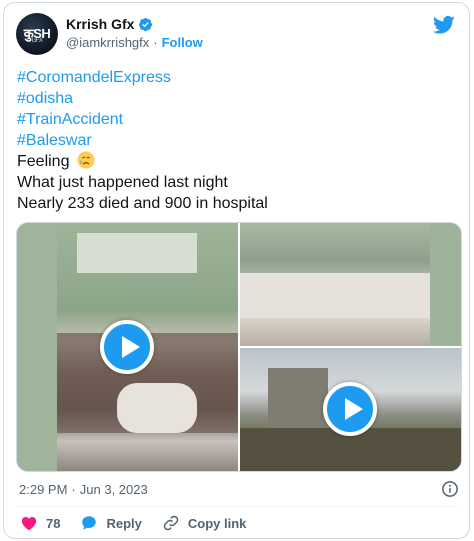  What do you see at coordinates (237, 98) in the screenshot?
I see `hashtag-link: #odisha` at bounding box center [237, 98].